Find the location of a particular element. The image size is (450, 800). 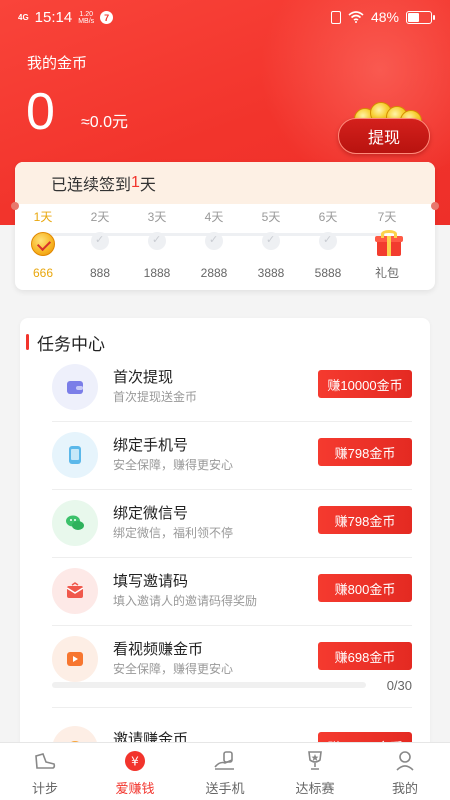

video-progress-text: 0/30 is located at coordinates (399, 685).